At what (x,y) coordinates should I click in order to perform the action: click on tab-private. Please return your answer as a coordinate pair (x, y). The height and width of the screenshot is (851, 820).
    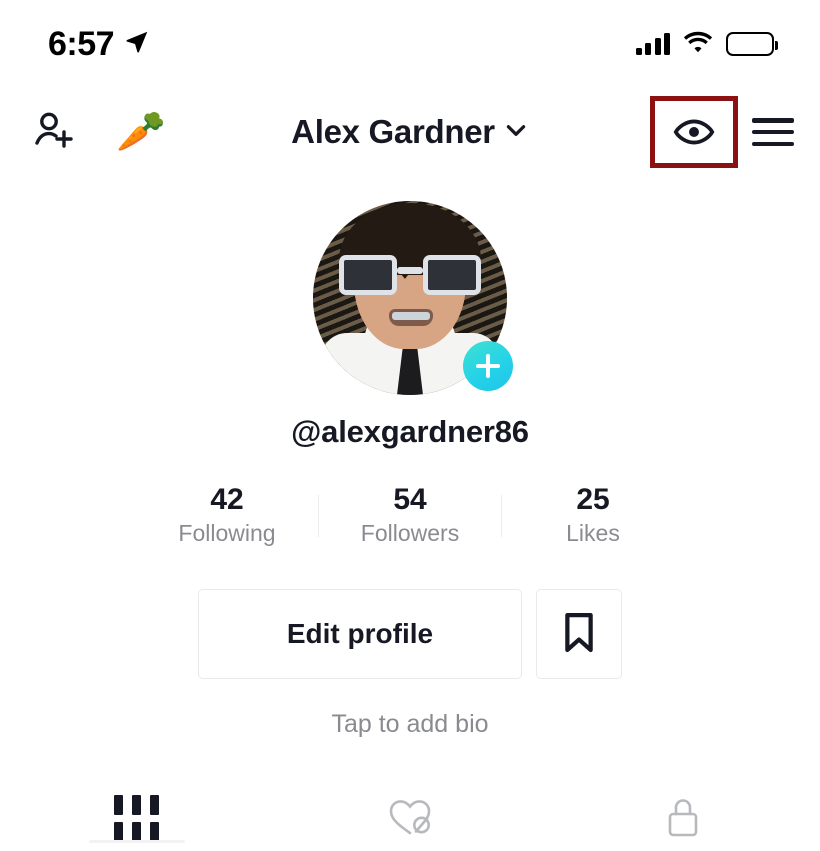
    Looking at the image, I should click on (683, 816).